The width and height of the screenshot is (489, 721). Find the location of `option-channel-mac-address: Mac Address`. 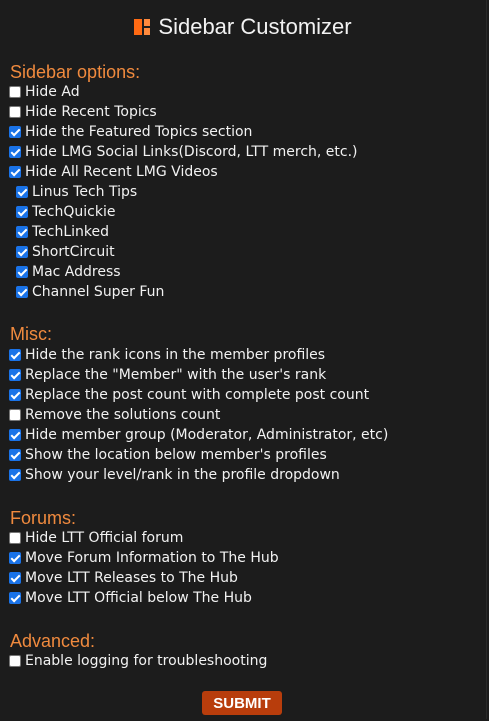

option-channel-mac-address: Mac Address is located at coordinates (68, 272).